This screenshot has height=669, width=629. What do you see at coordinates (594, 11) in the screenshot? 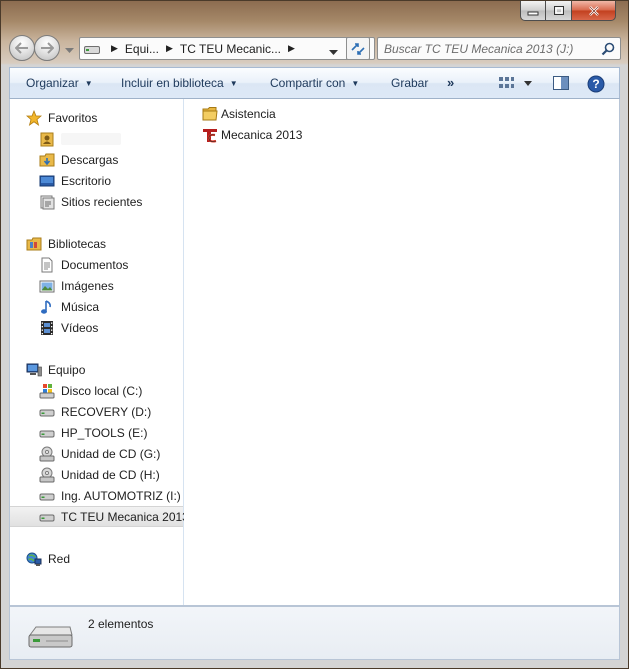
I see `close-button` at bounding box center [594, 11].